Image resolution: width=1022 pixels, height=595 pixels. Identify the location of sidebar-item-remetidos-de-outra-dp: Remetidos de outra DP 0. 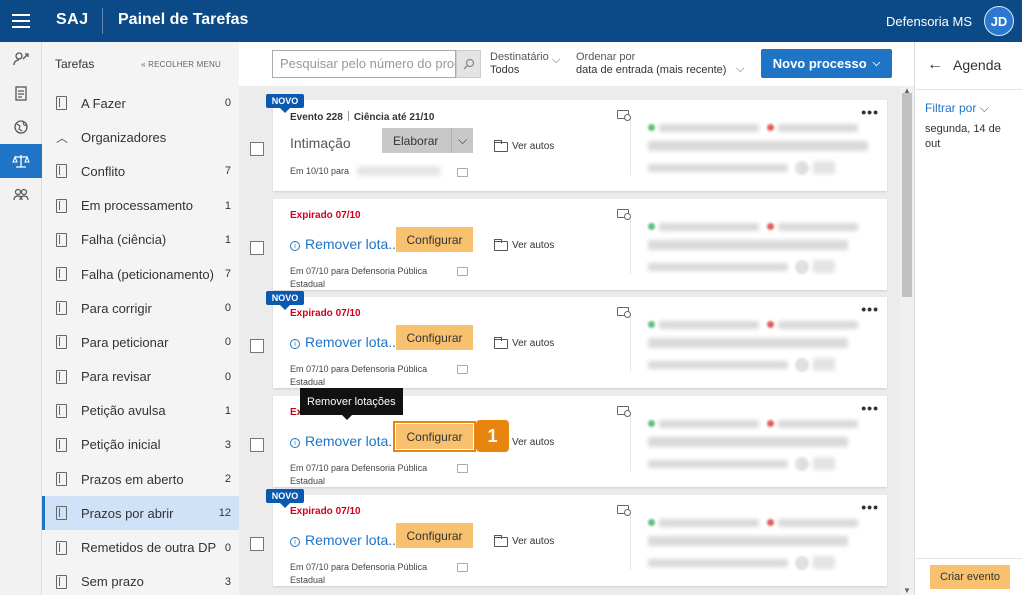
(140, 547).